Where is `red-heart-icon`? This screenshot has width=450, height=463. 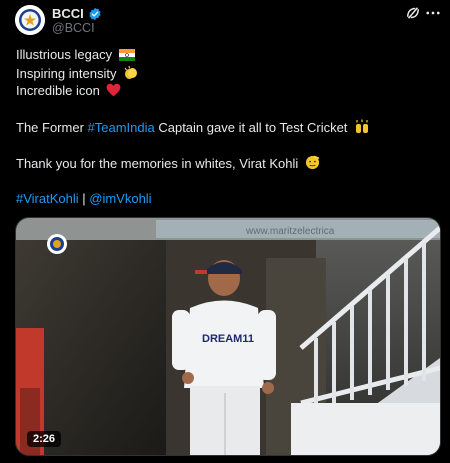
red-heart-icon is located at coordinates (114, 90).